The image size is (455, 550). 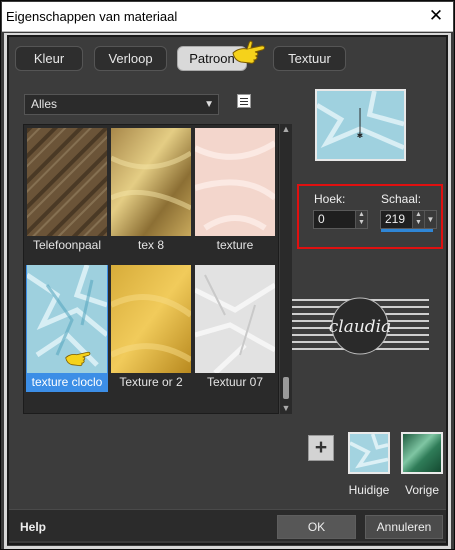 I want to click on tab-kleur: Kleur, so click(x=49, y=58).